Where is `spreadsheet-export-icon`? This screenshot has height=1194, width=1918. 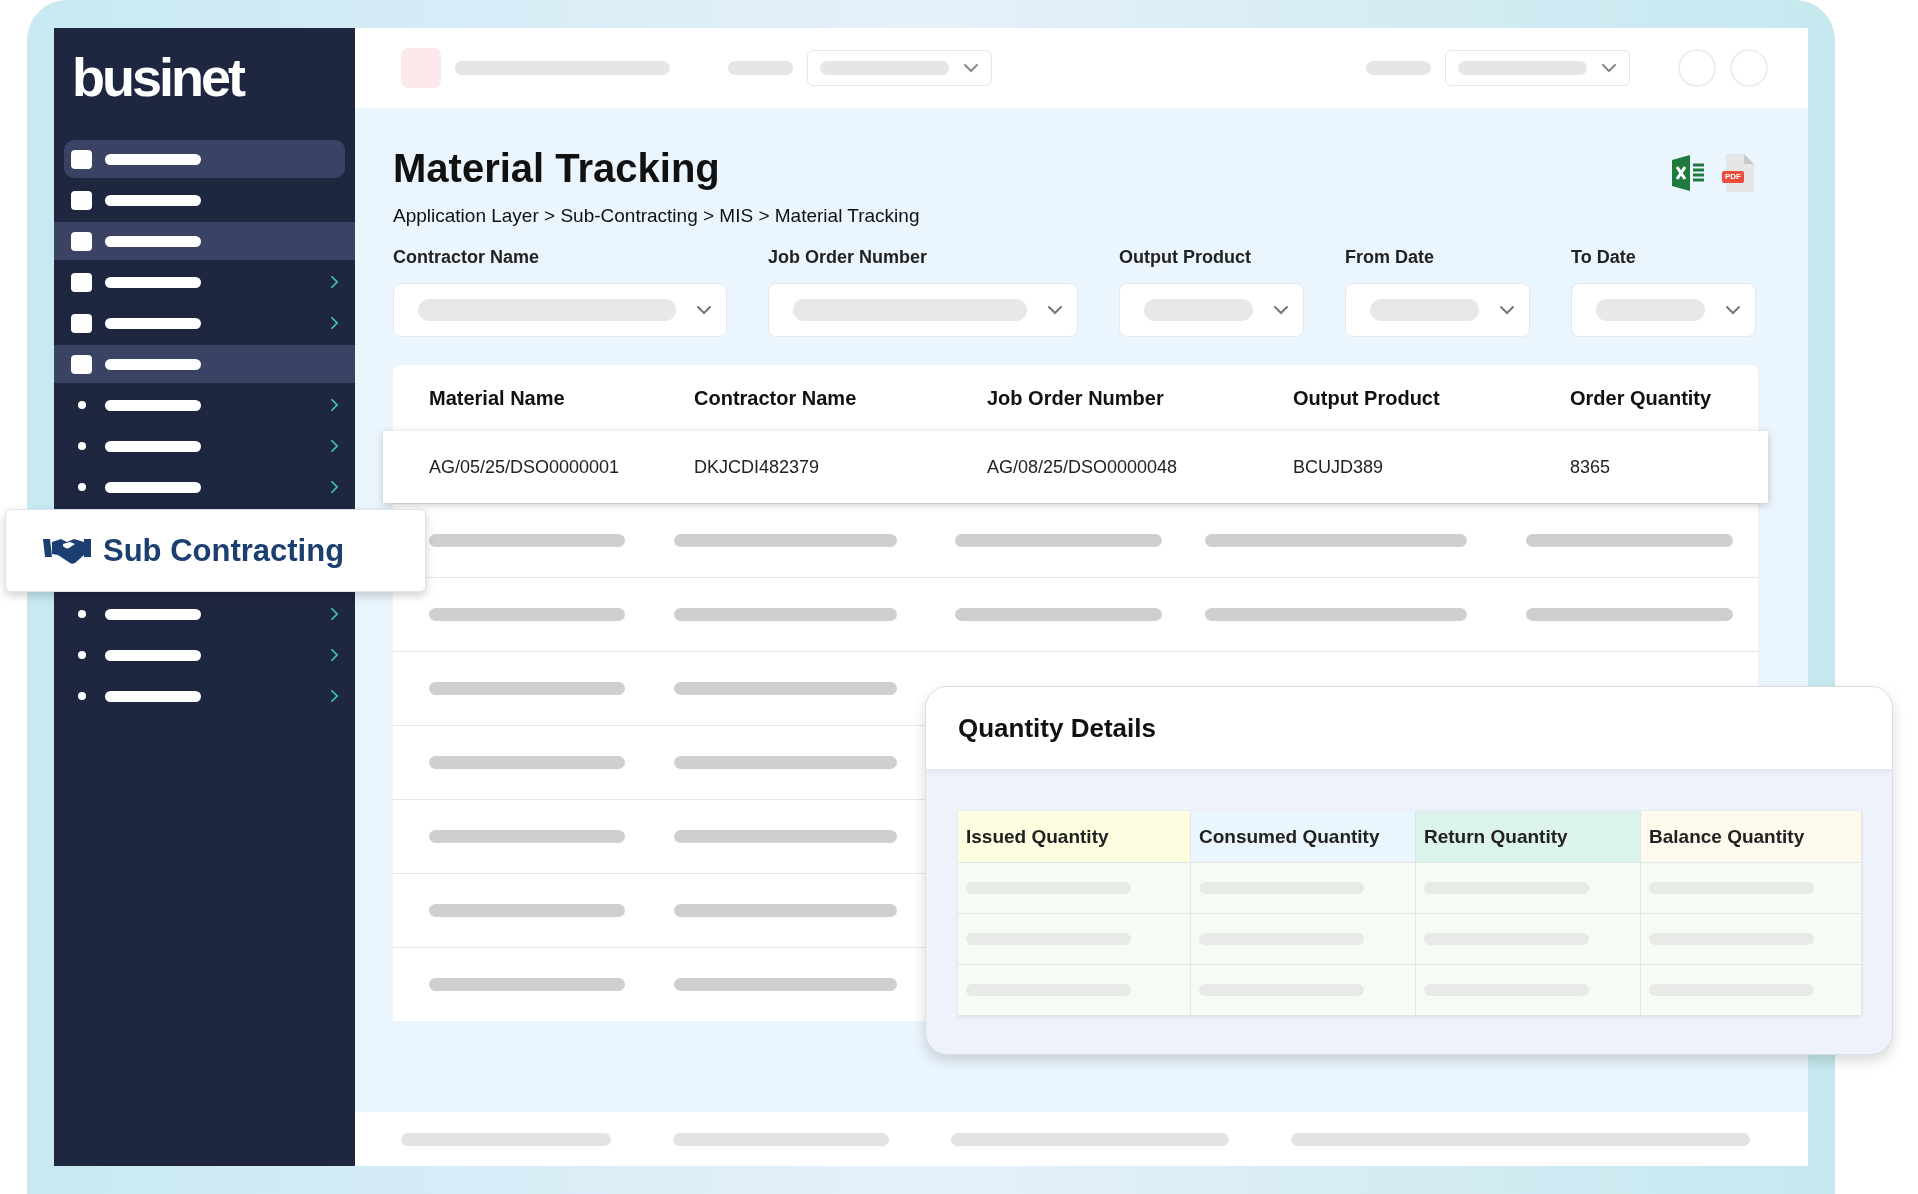
spreadsheet-export-icon is located at coordinates (1689, 173).